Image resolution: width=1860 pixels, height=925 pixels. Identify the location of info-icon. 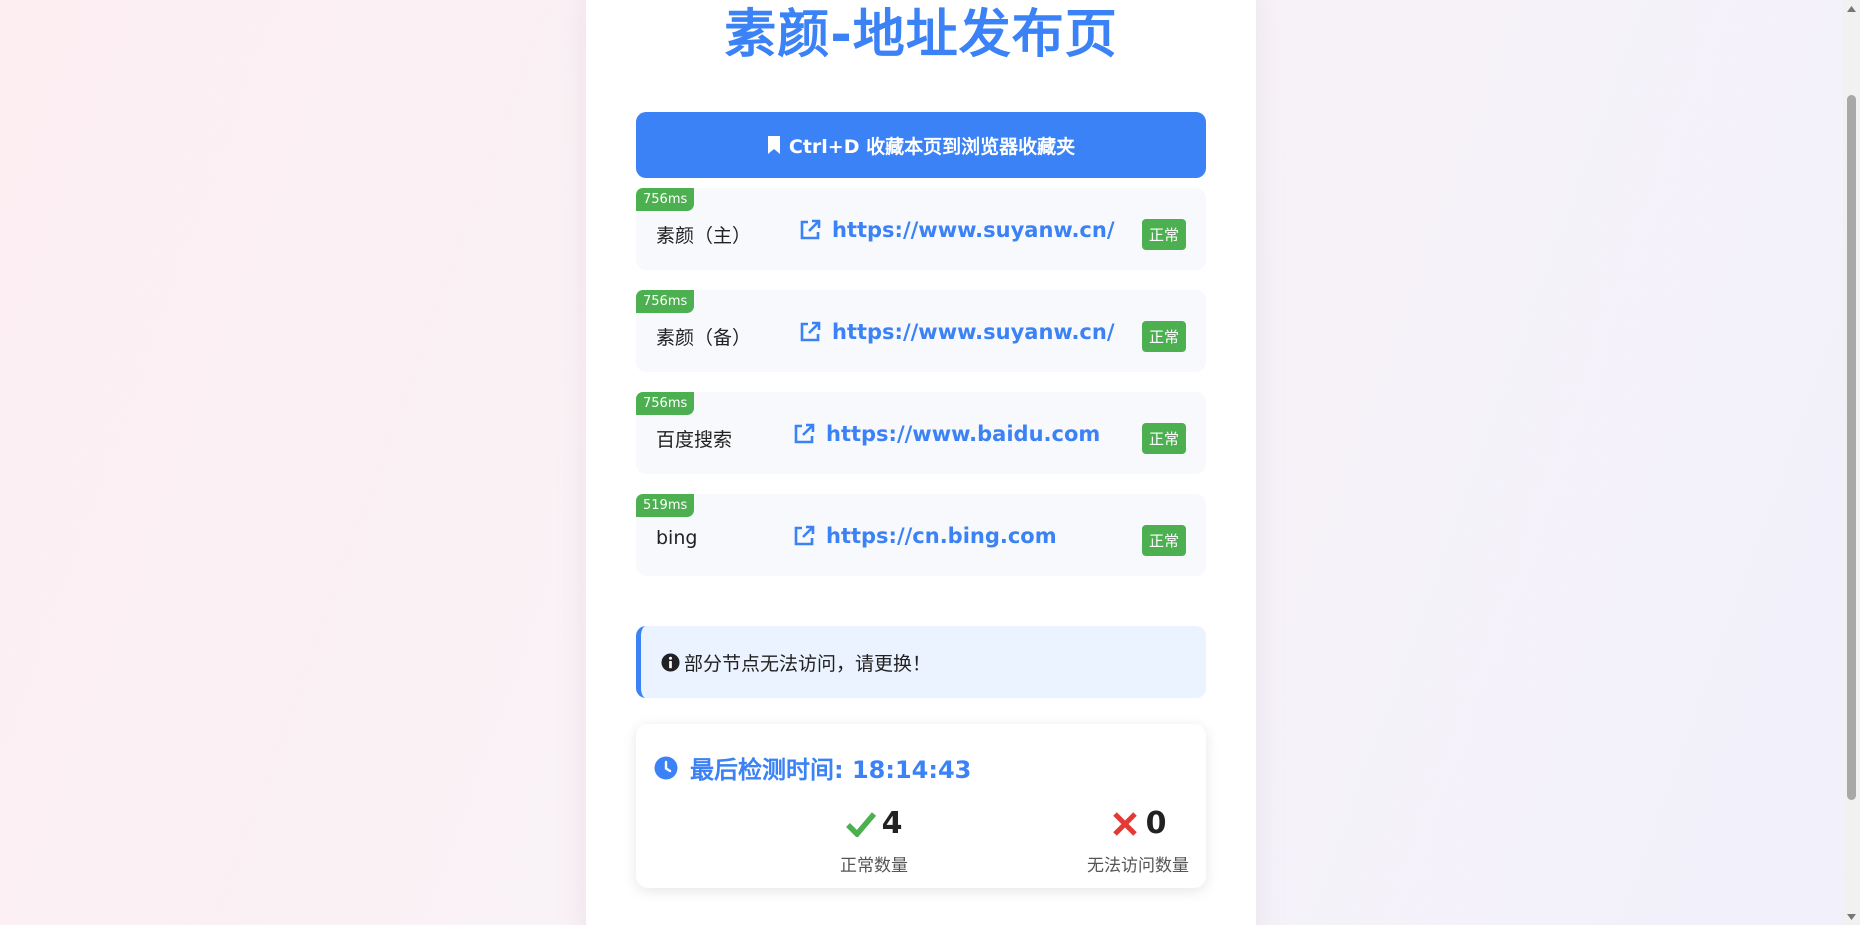
(670, 662).